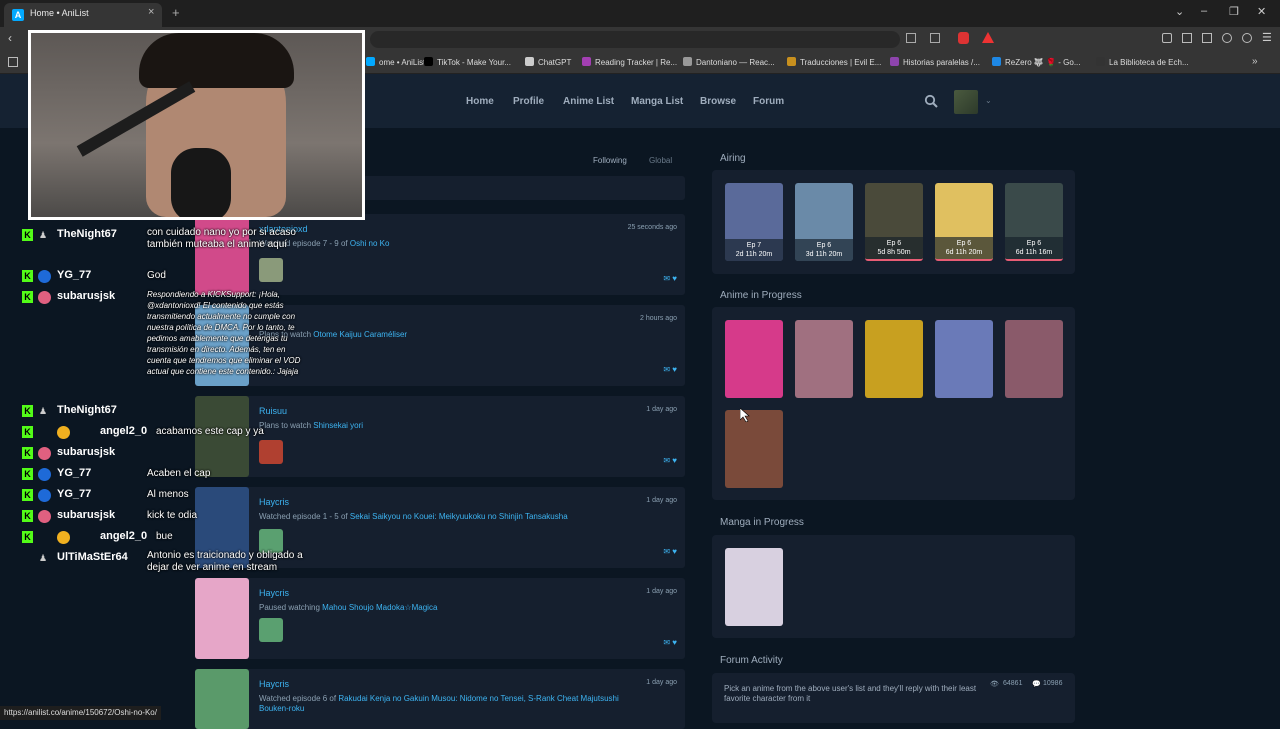  Describe the element at coordinates (273, 411) in the screenshot. I see `activity-user: Ruisuu` at that location.